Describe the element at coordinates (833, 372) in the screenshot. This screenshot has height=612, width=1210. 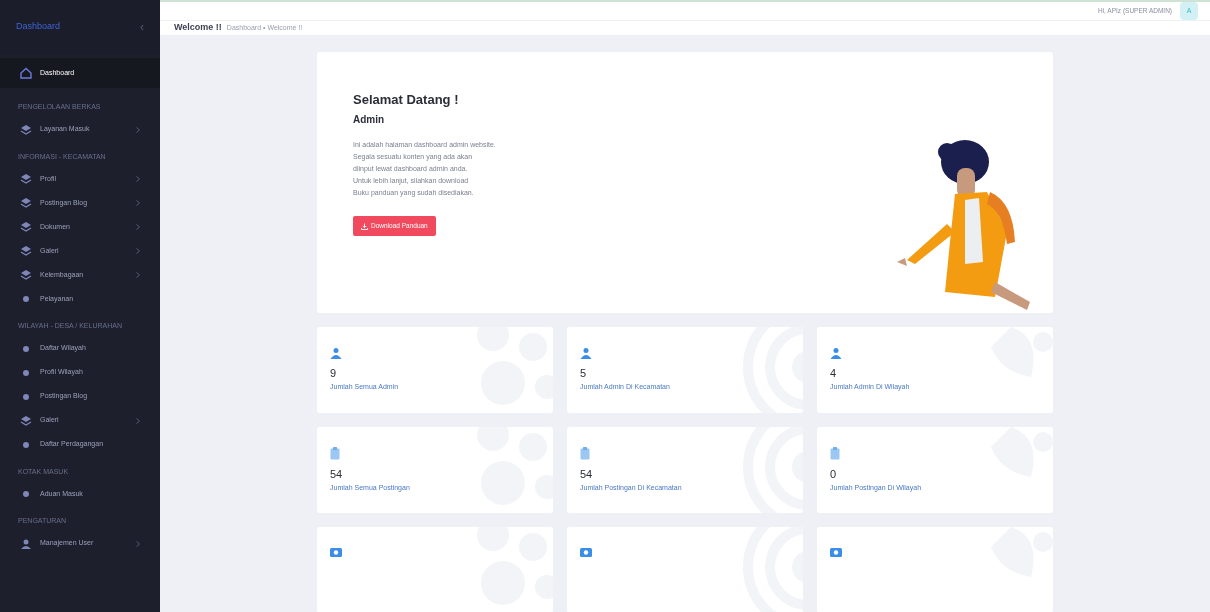
I see `stat-value: 4` at that location.